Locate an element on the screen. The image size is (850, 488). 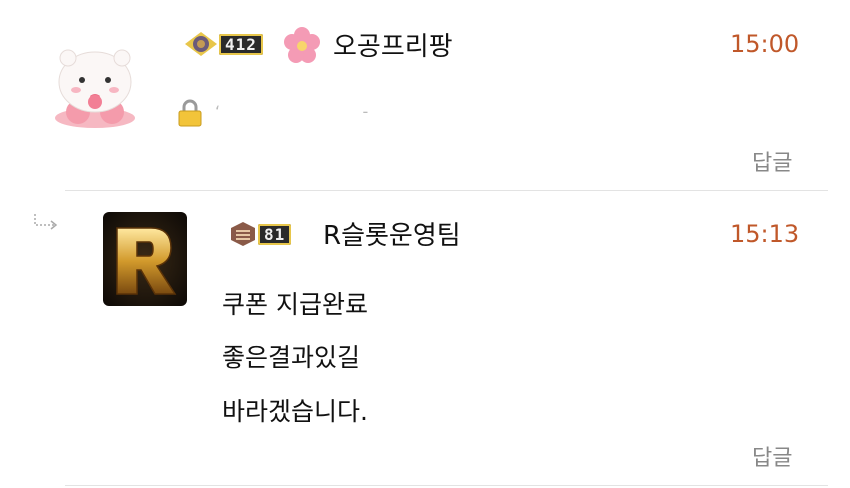
level-badge: 412 is located at coordinates (223, 44).